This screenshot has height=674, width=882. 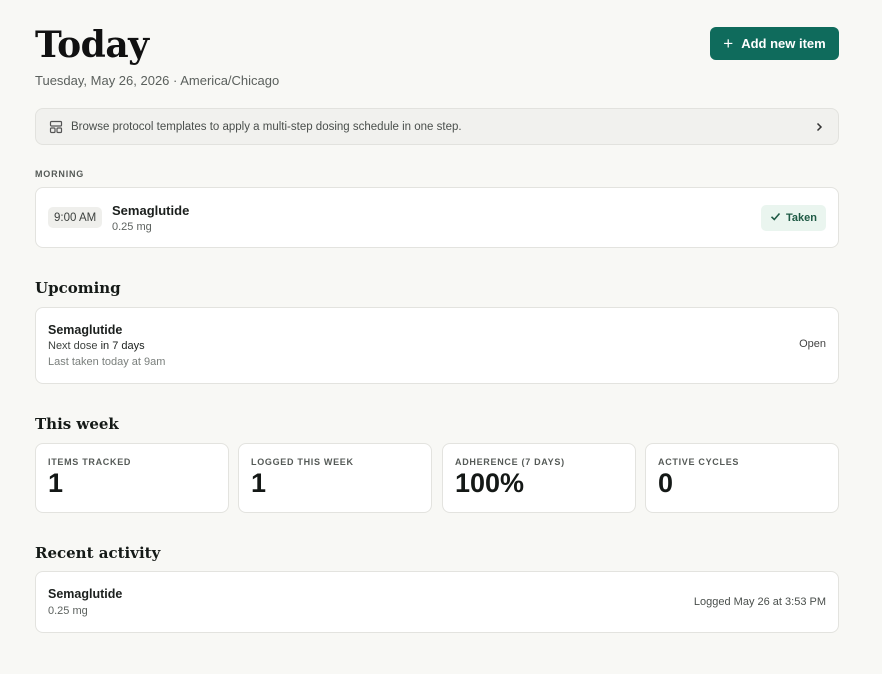 What do you see at coordinates (77, 424) in the screenshot?
I see `this-week-heading: This week` at bounding box center [77, 424].